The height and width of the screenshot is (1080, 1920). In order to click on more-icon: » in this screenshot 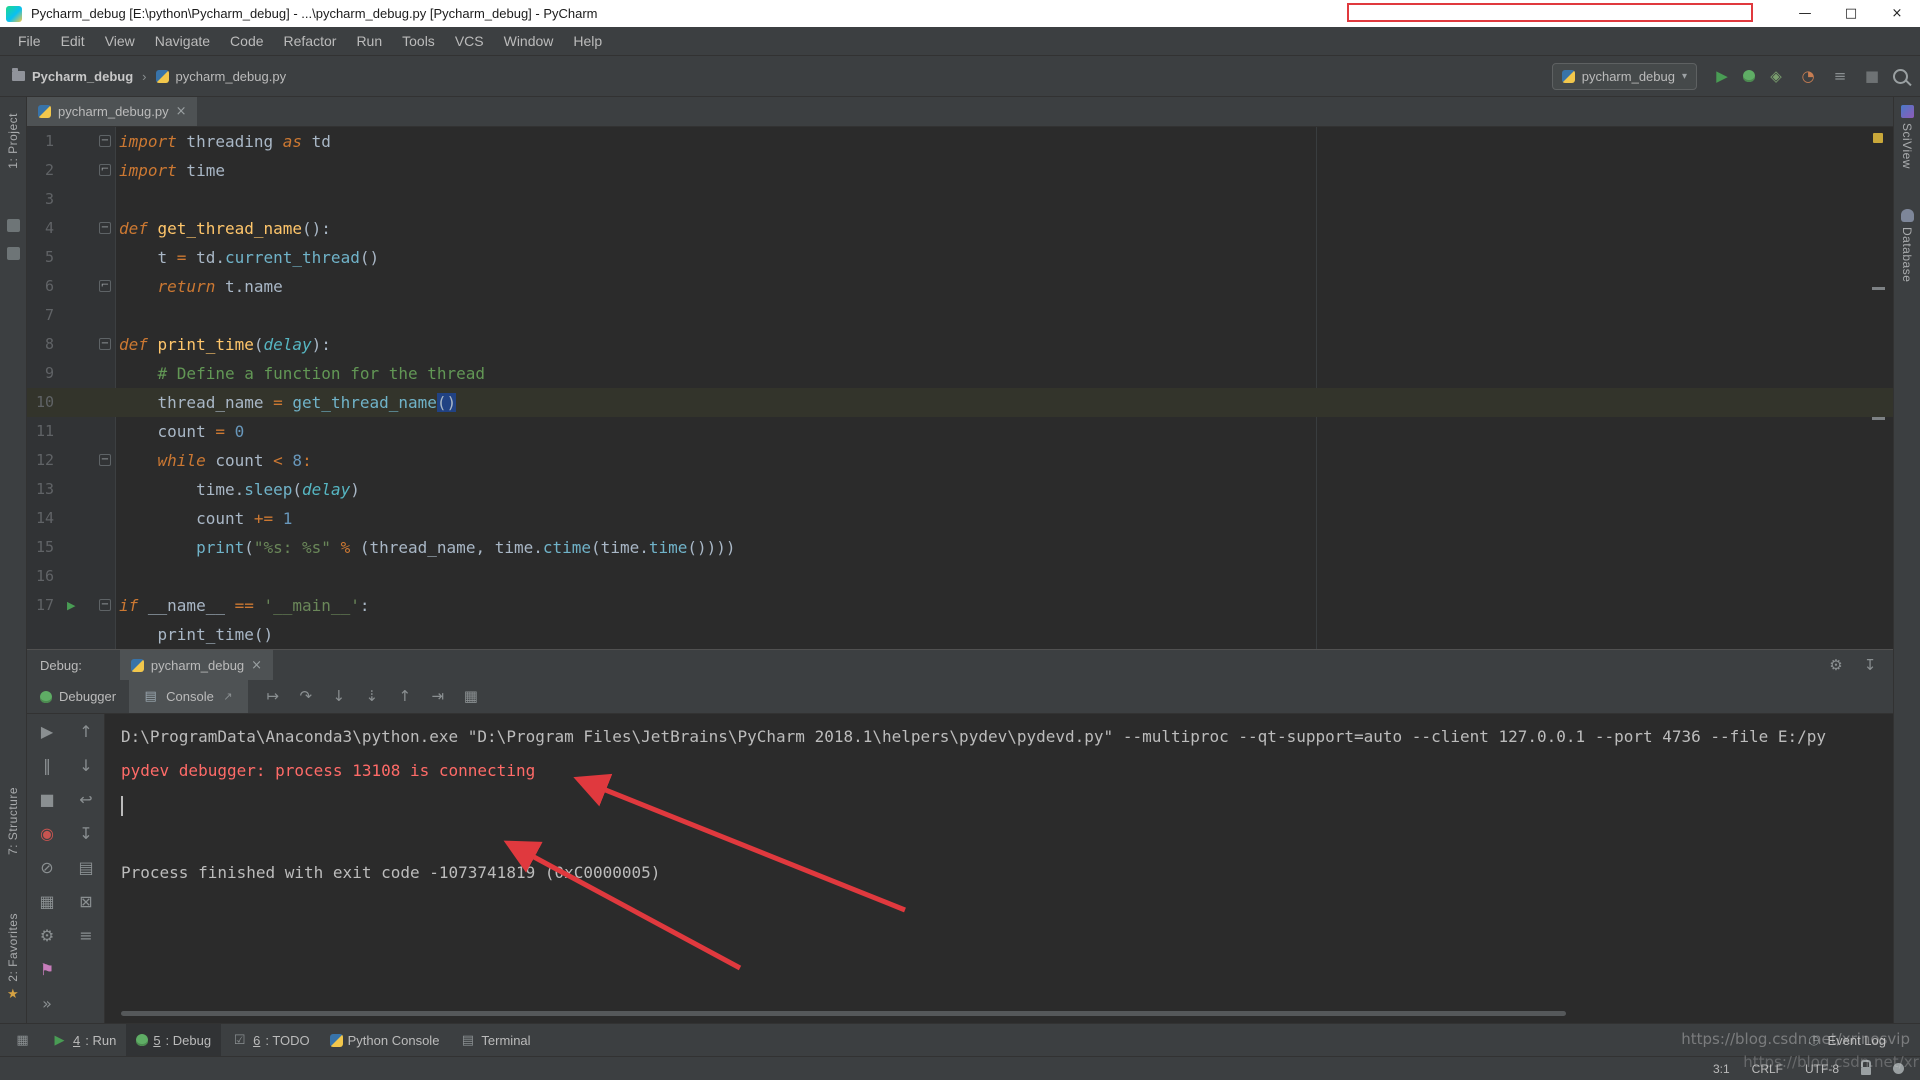, I will do `click(47, 1004)`.